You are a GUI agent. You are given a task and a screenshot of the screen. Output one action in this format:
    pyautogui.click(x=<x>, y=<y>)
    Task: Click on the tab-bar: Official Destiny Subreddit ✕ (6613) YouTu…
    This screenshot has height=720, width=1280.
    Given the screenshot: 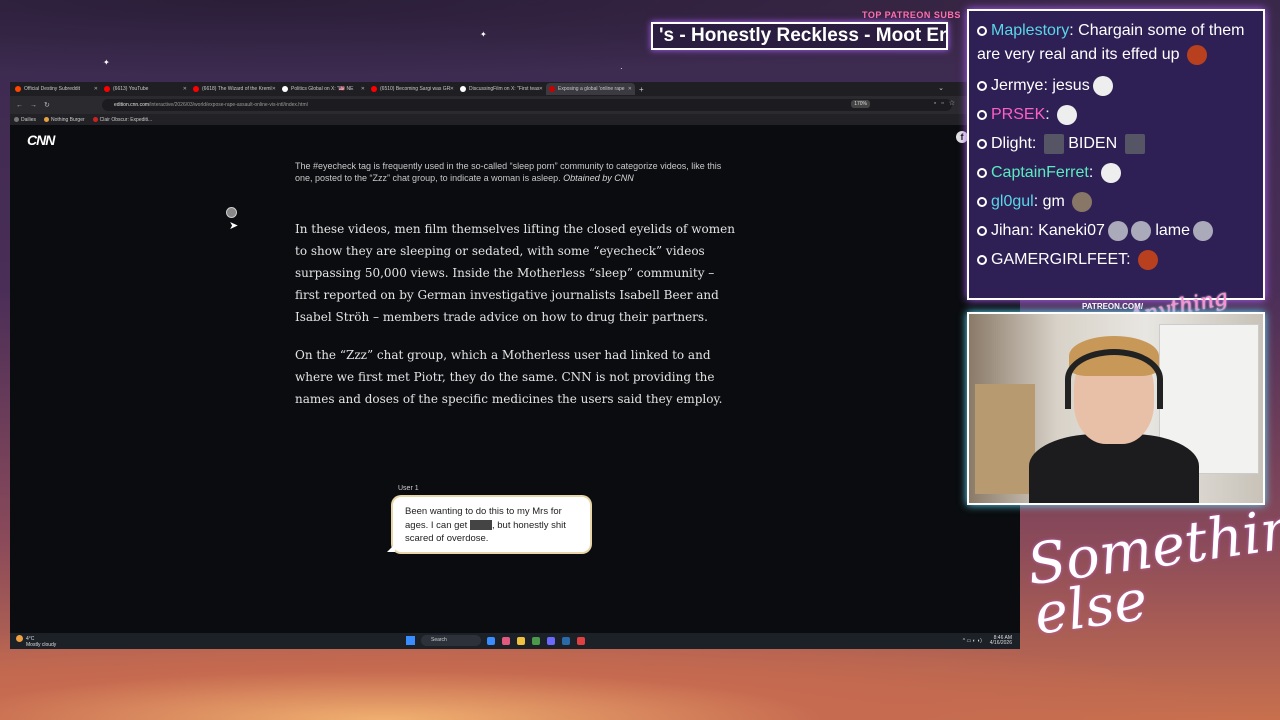 What is the action you would take?
    pyautogui.click(x=515, y=89)
    